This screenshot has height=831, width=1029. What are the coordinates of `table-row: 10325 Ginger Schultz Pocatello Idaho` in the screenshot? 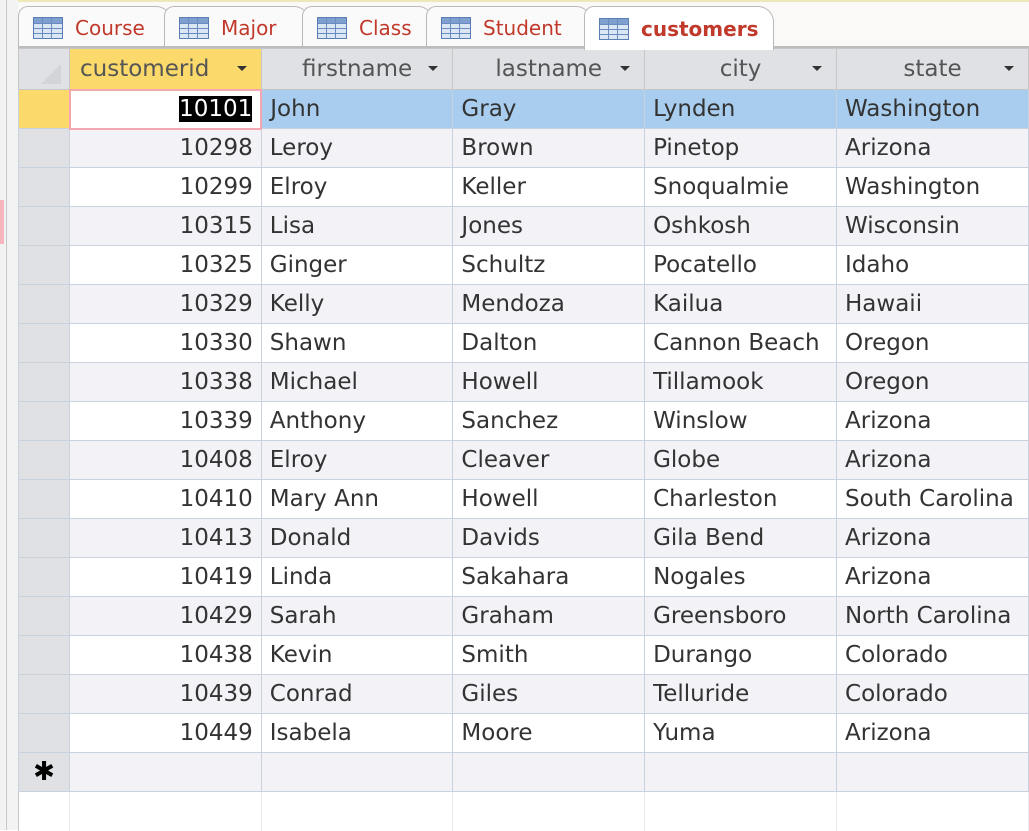 It's located at (523, 265).